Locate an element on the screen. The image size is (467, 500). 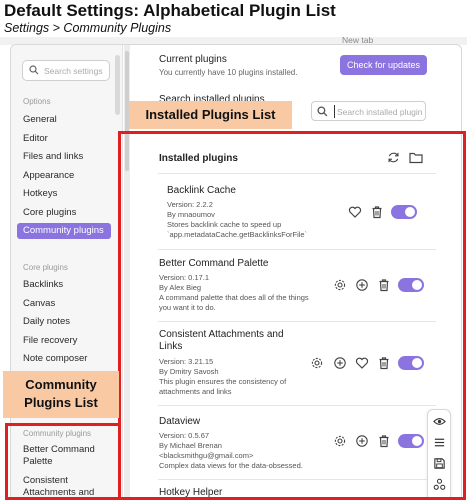
breadcrumb: Settings > Community Plugins is located at coordinates (88, 28).